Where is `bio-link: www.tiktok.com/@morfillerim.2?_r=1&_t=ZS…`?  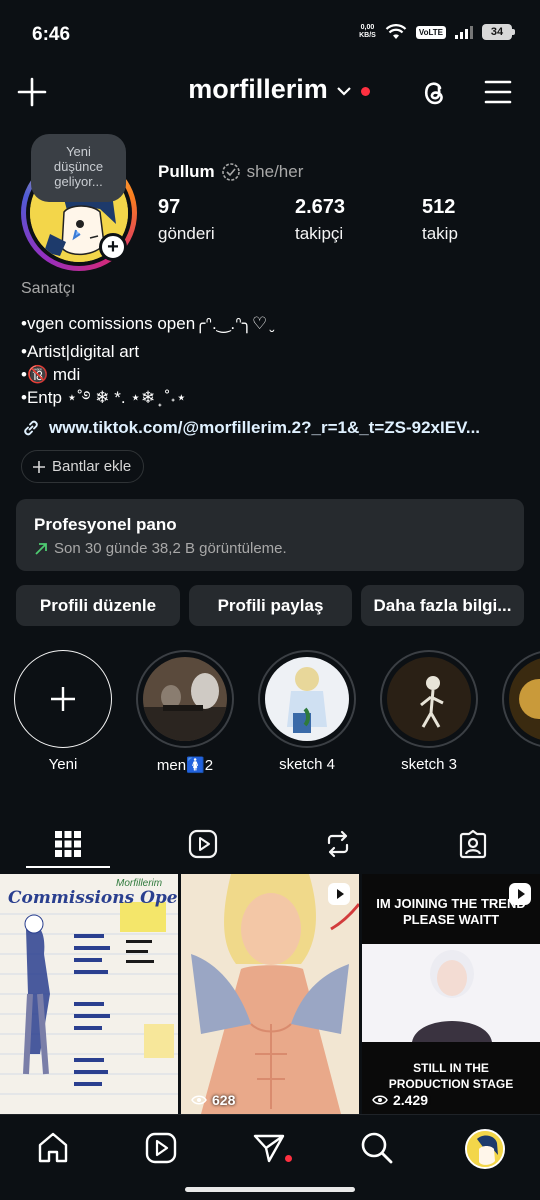
bio-link: www.tiktok.com/@morfillerim.2?_r=1&_t=ZS… is located at coordinates (250, 428).